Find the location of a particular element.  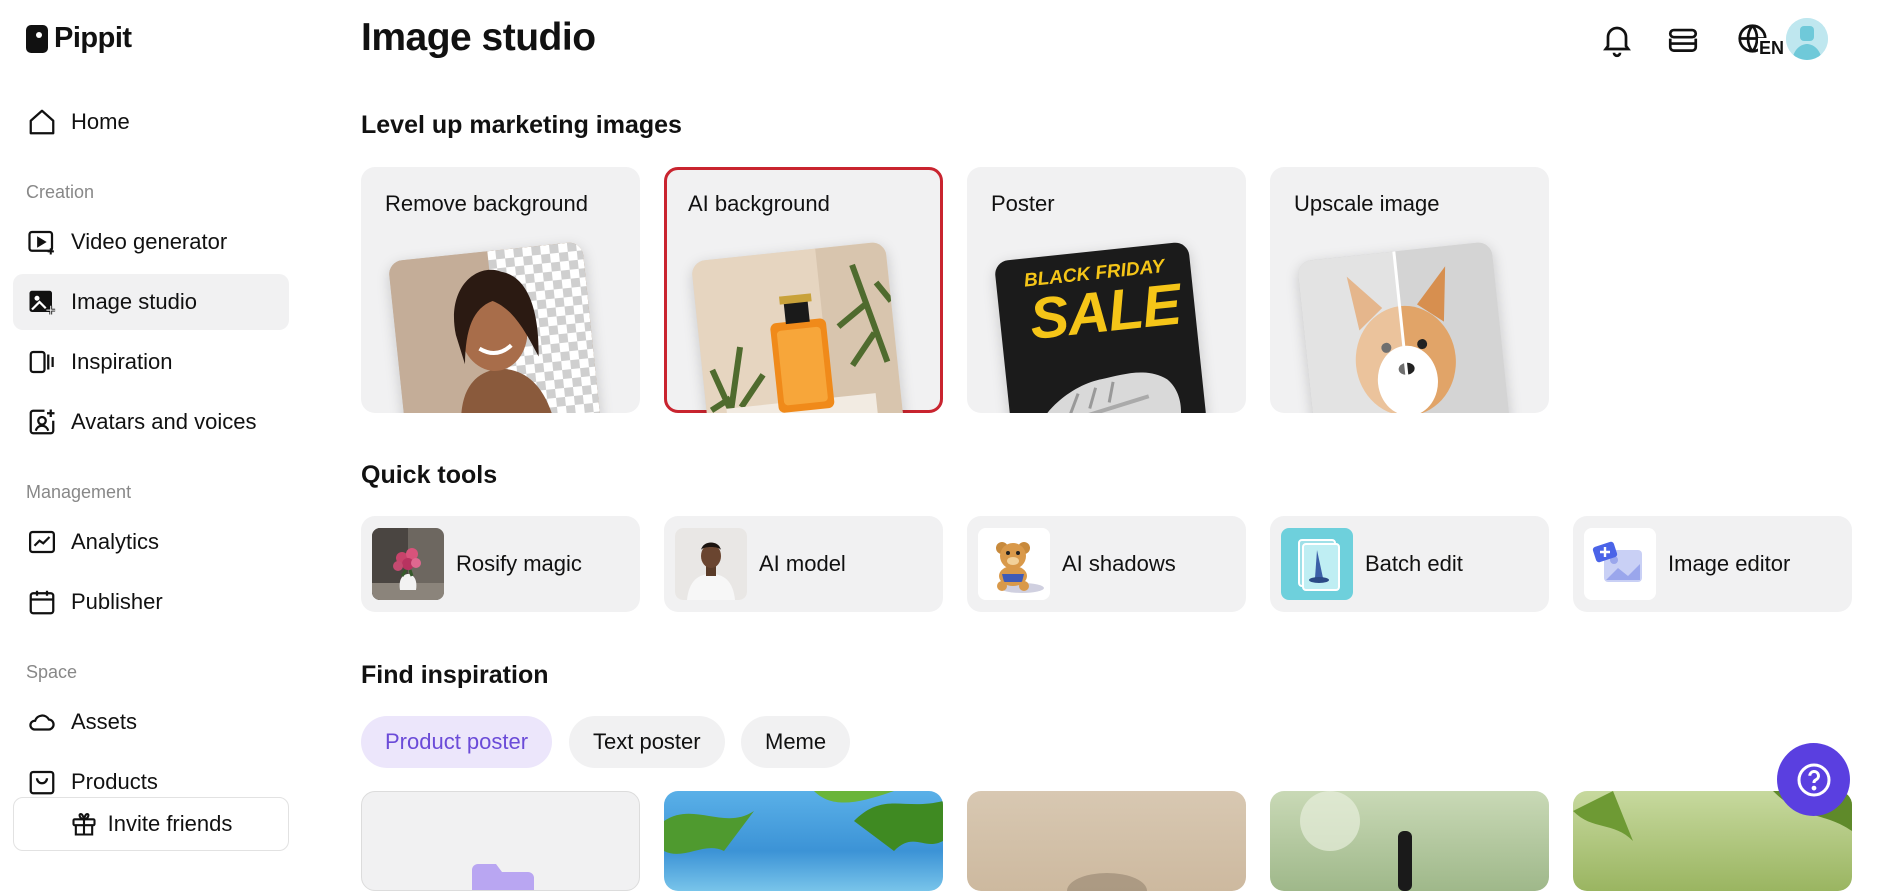

inspiration-card-sand is located at coordinates (1106, 841).